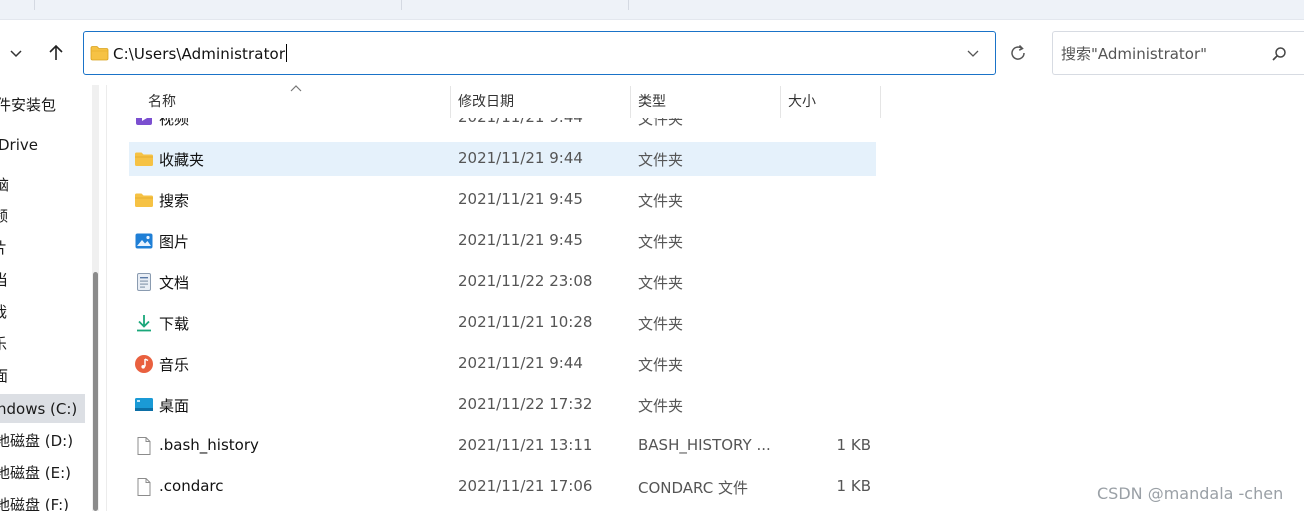 This screenshot has width=1304, height=511. I want to click on file-row: 收藏夹 2021/11/21 9:44 文件夹, so click(502, 159).